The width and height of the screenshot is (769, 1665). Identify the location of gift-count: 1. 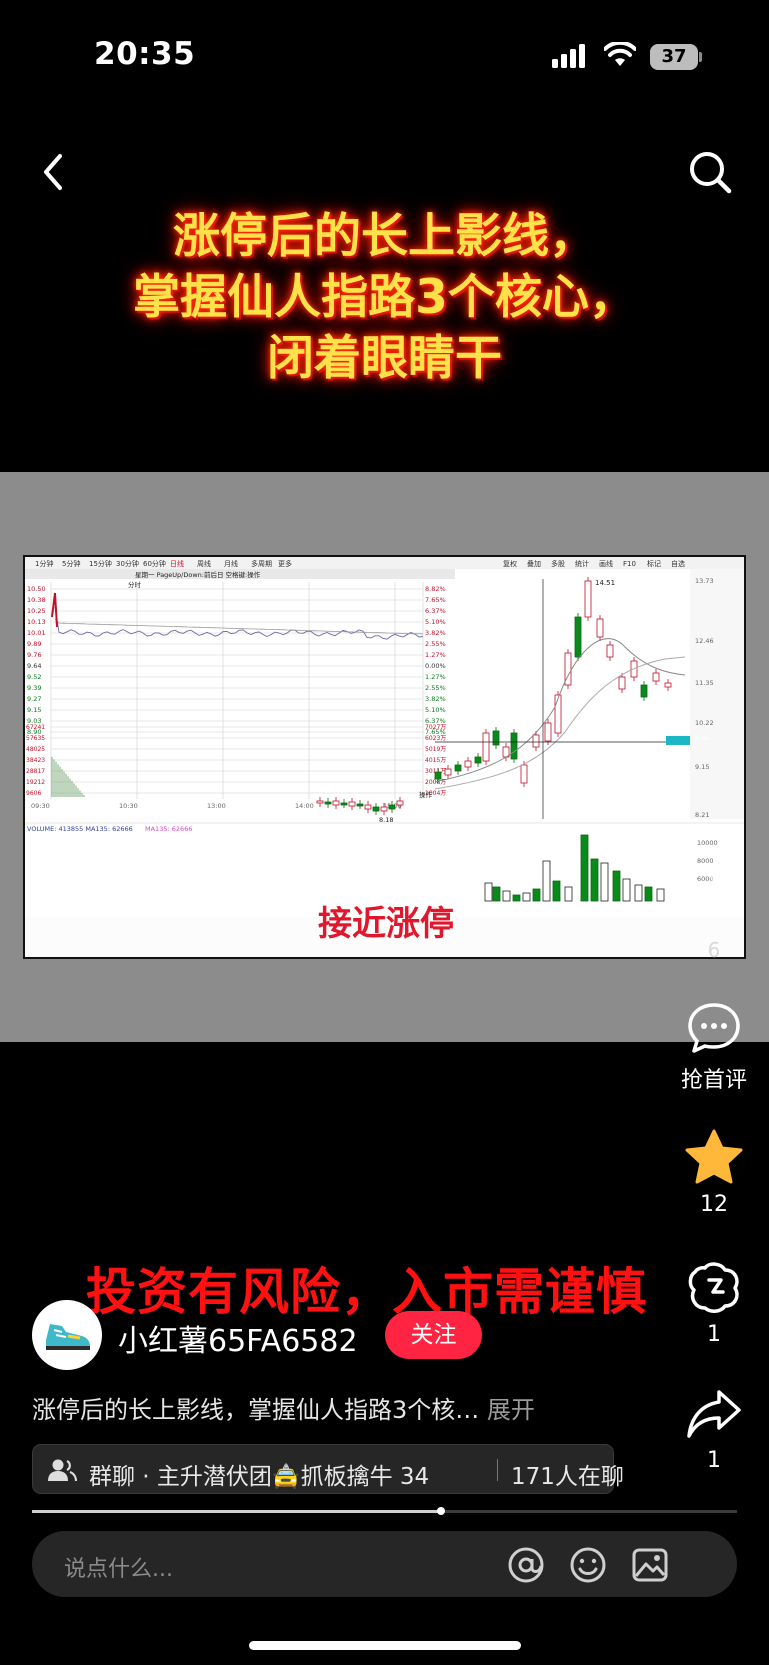
(714, 1334).